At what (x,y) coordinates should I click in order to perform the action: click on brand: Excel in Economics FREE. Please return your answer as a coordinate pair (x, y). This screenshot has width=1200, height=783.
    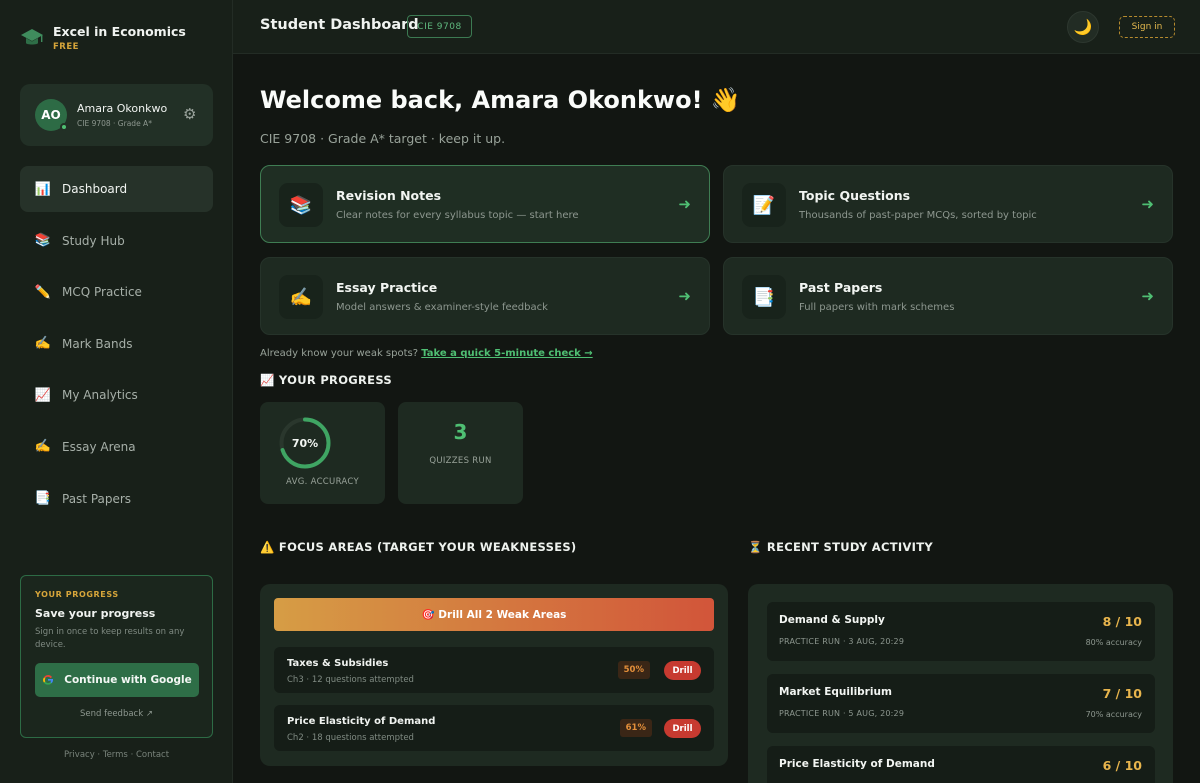
    Looking at the image, I should click on (103, 38).